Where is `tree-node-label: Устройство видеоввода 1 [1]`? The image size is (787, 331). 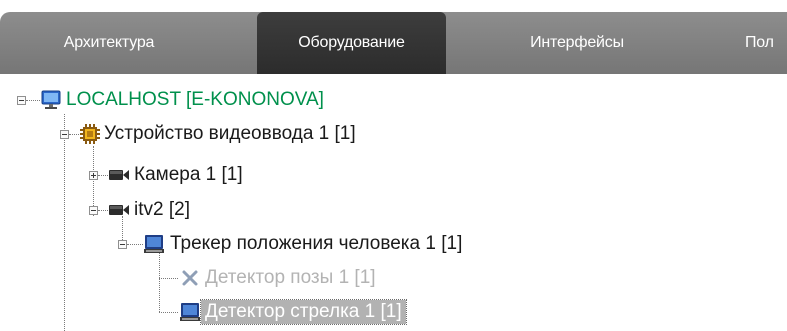
tree-node-label: Устройство видеоввода 1 [1] is located at coordinates (230, 133).